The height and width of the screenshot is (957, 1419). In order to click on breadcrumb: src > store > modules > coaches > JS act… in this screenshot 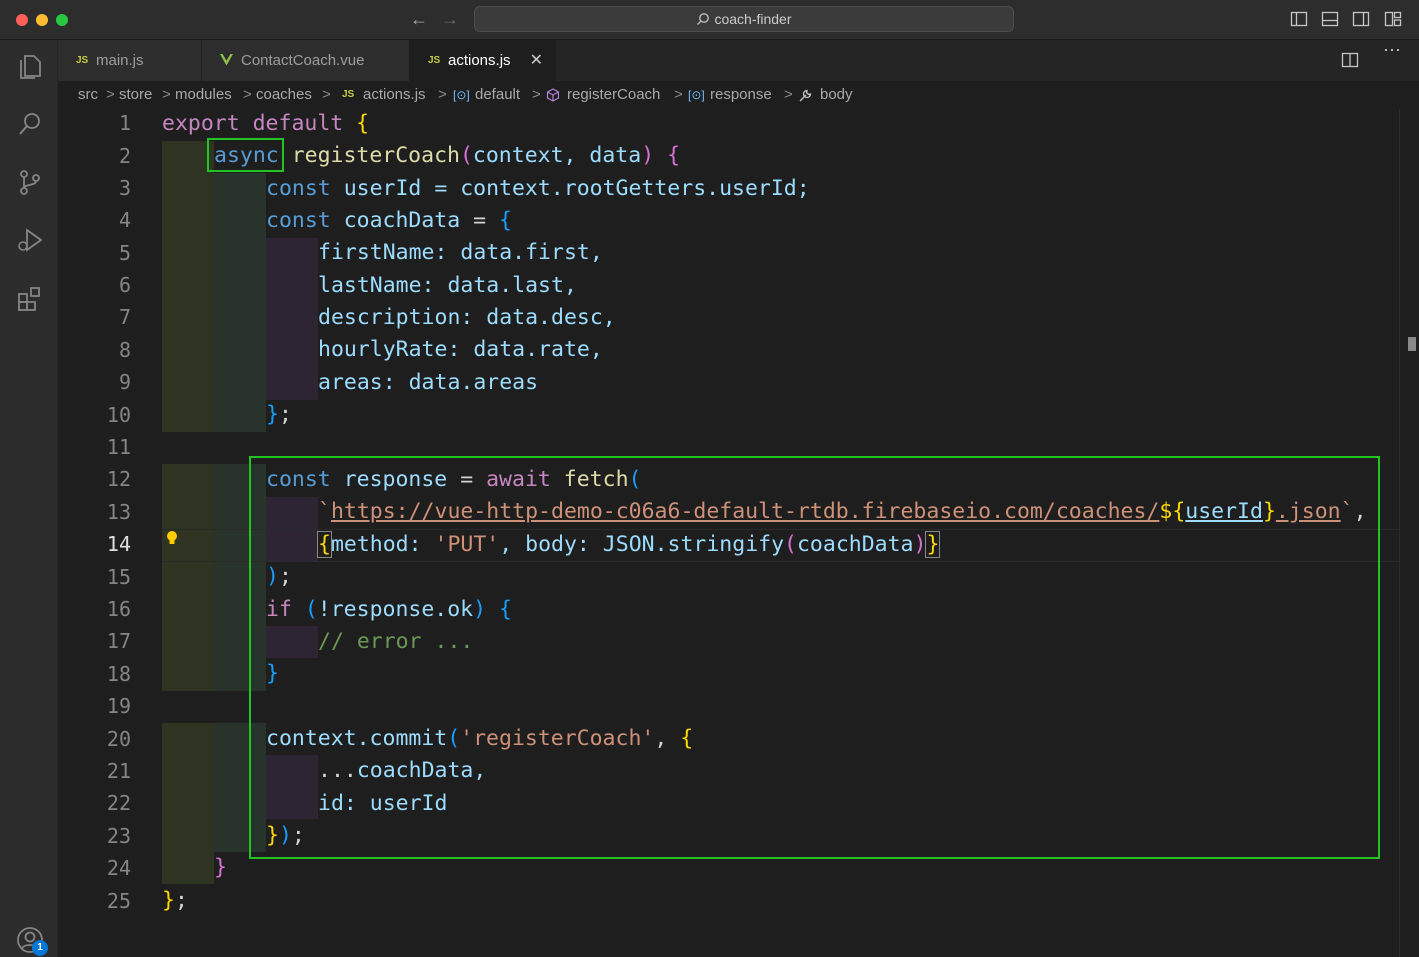, I will do `click(738, 95)`.